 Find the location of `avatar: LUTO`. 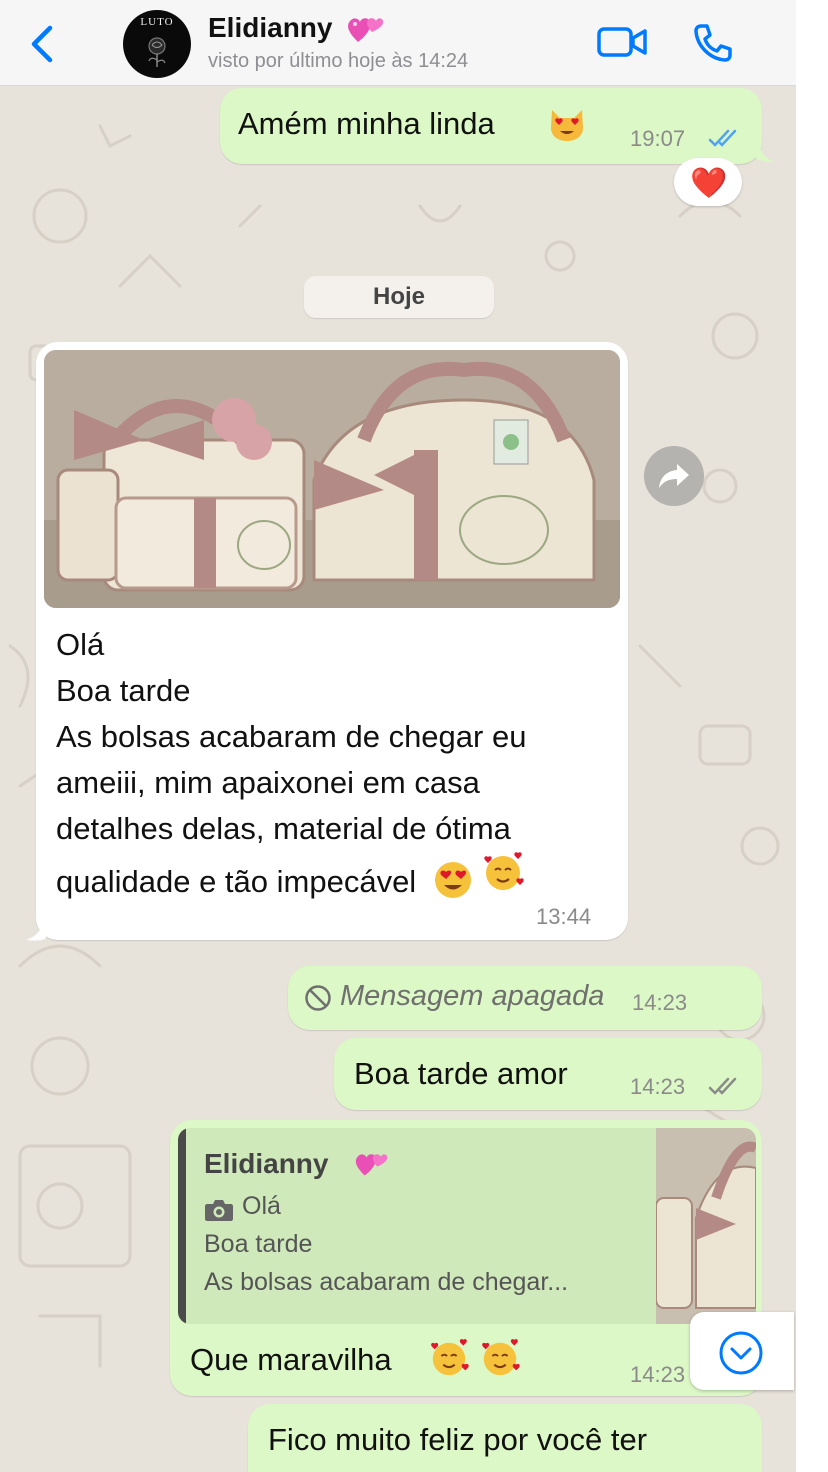

avatar: LUTO is located at coordinates (157, 44).